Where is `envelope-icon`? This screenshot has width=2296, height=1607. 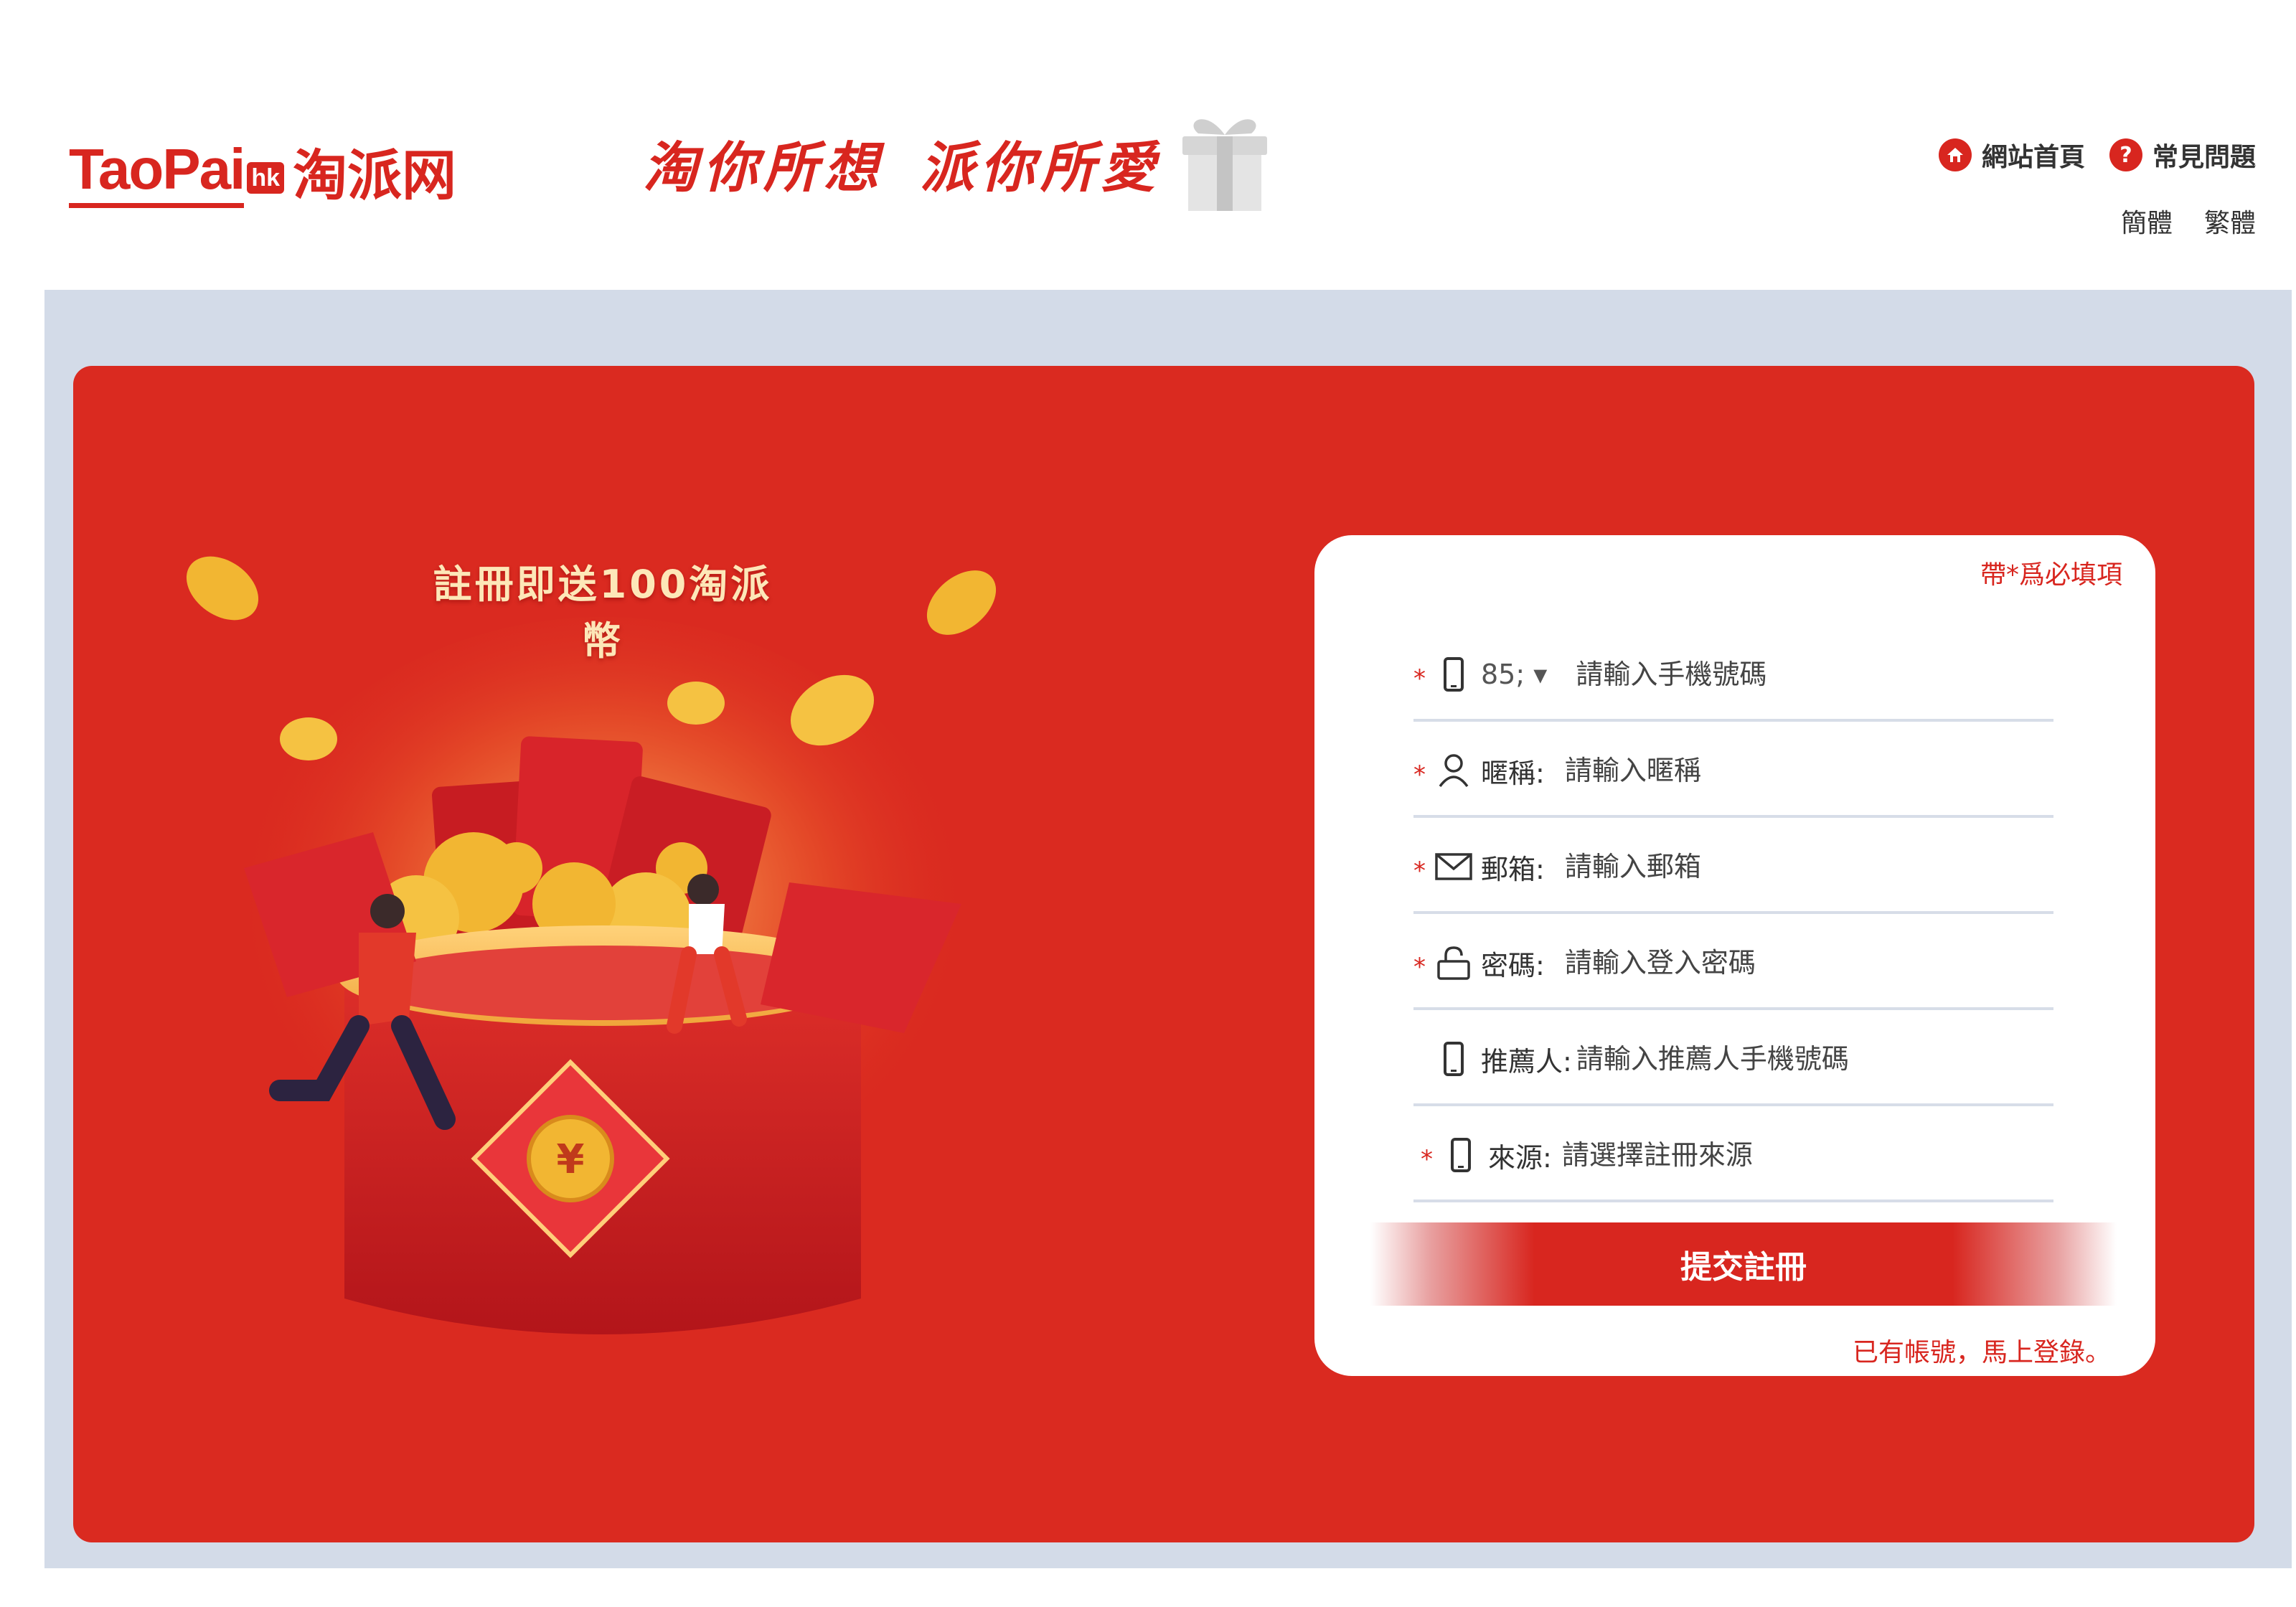 envelope-icon is located at coordinates (1454, 867).